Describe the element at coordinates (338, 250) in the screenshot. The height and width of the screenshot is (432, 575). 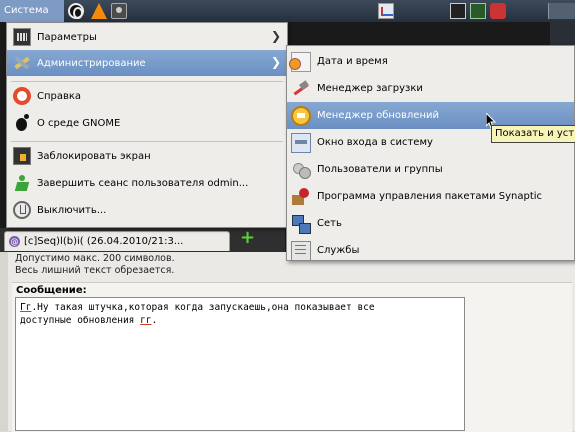
I see `submenu-item-label: Службы` at that location.